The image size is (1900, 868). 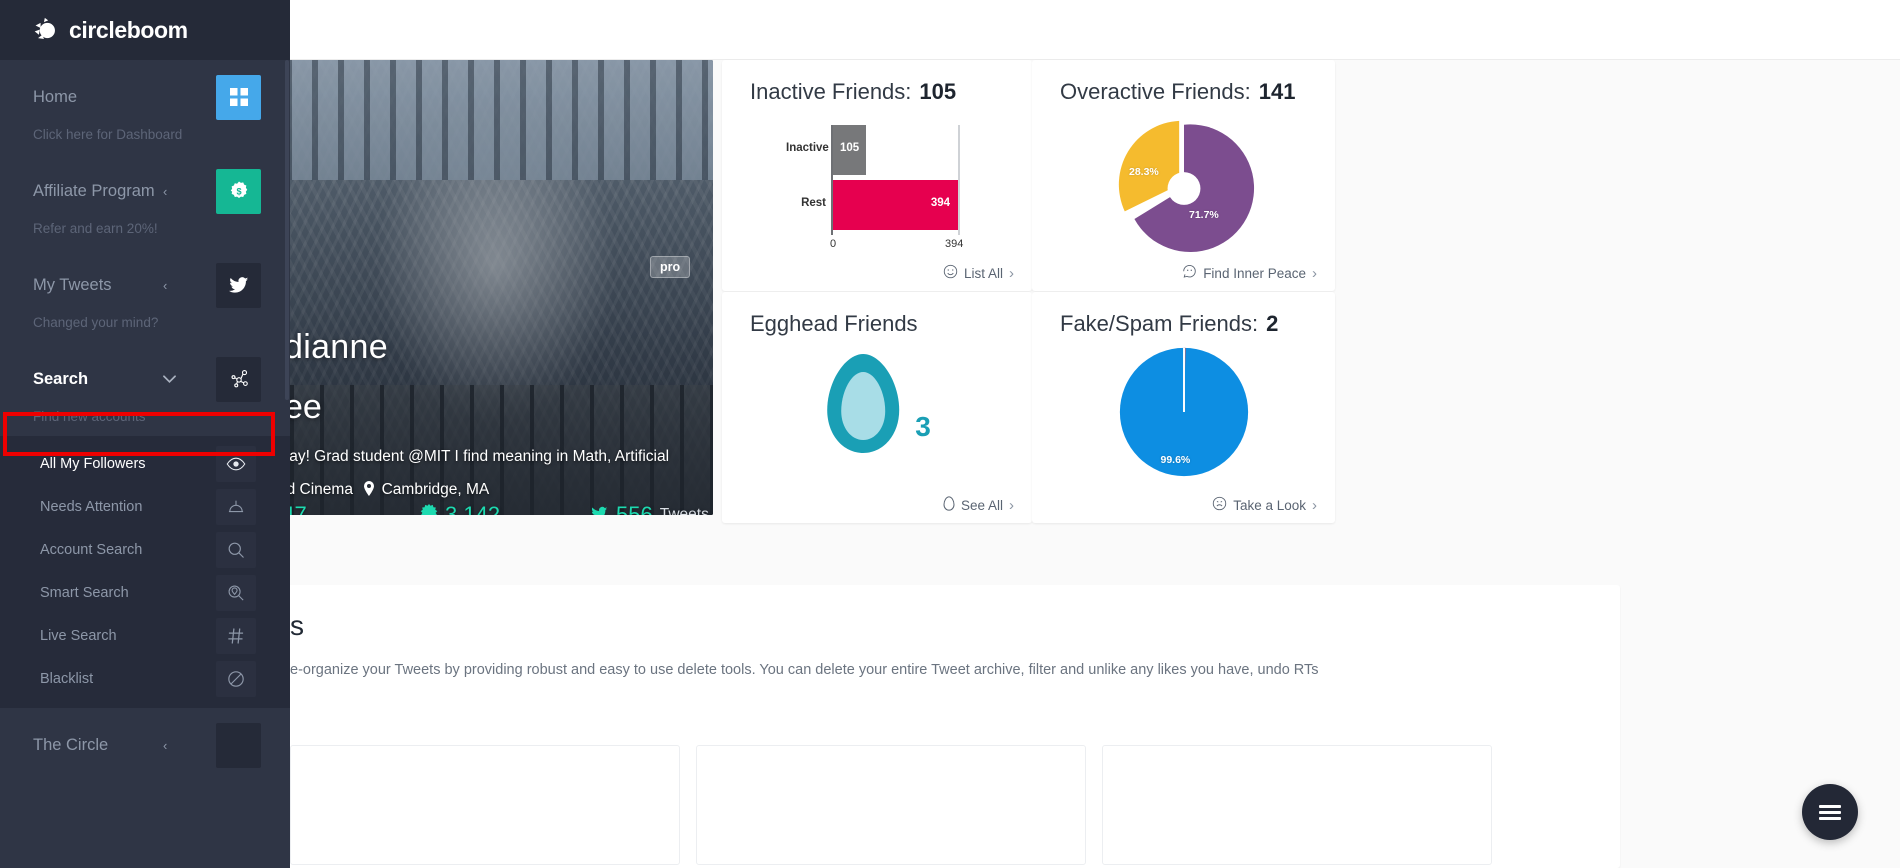 What do you see at coordinates (1183, 188) in the screenshot?
I see `overactive-donut-chart: 28.3% 71.7%` at bounding box center [1183, 188].